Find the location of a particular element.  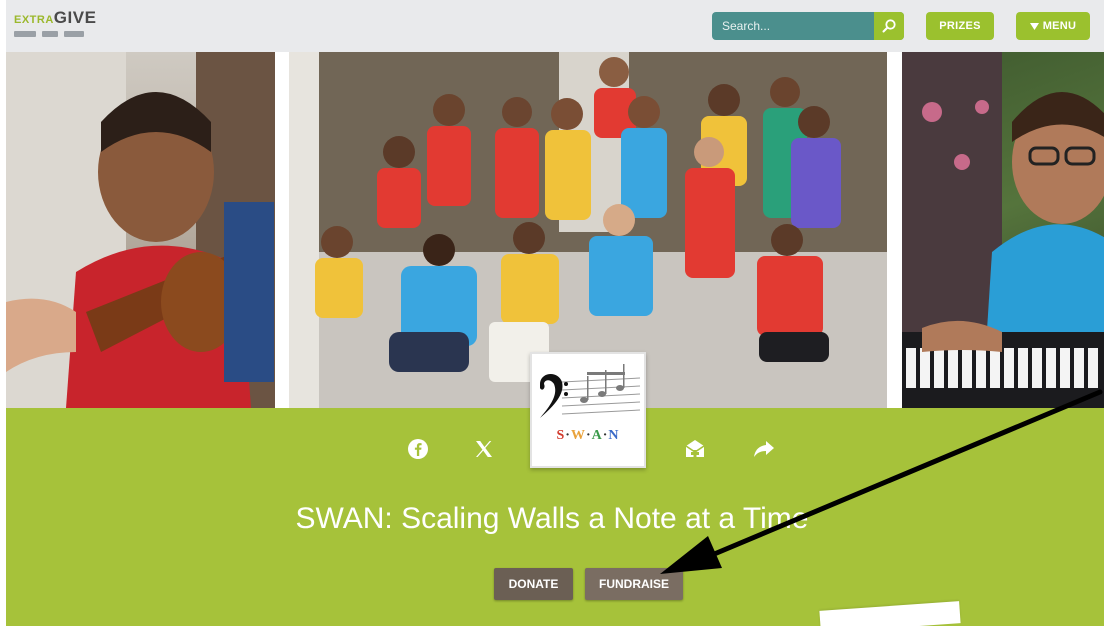

boy-piano-illustration is located at coordinates (1003, 230).